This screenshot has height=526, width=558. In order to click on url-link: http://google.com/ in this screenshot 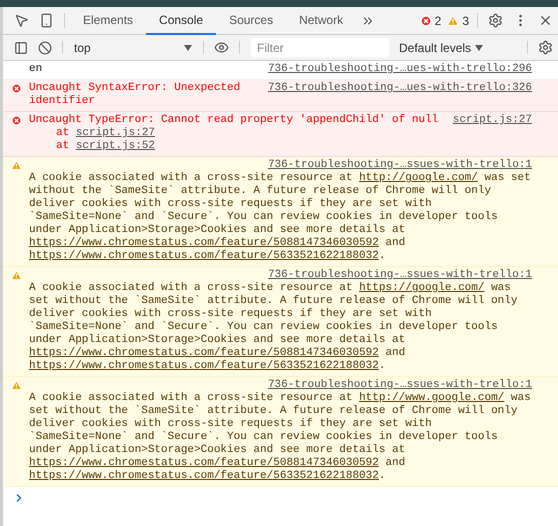, I will do `click(418, 178)`.